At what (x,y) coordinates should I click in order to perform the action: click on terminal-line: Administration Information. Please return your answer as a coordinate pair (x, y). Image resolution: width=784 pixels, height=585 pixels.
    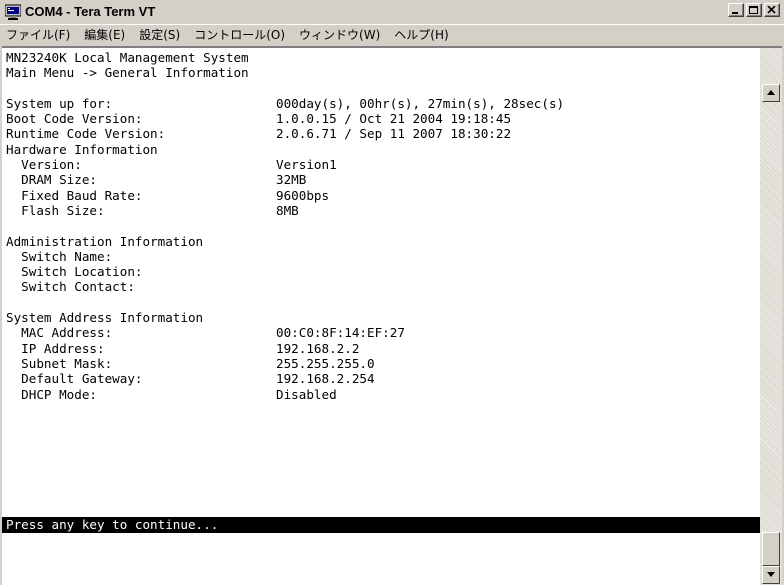
    Looking at the image, I should click on (285, 241).